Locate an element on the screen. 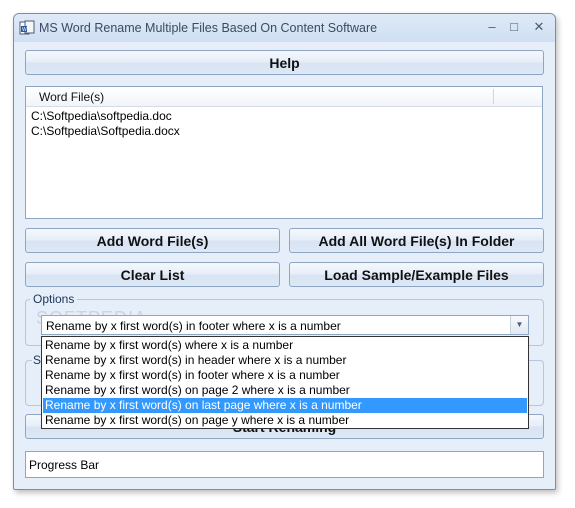 This screenshot has height=508, width=575. load-sample-button: Load Sample/Example Files is located at coordinates (416, 274).